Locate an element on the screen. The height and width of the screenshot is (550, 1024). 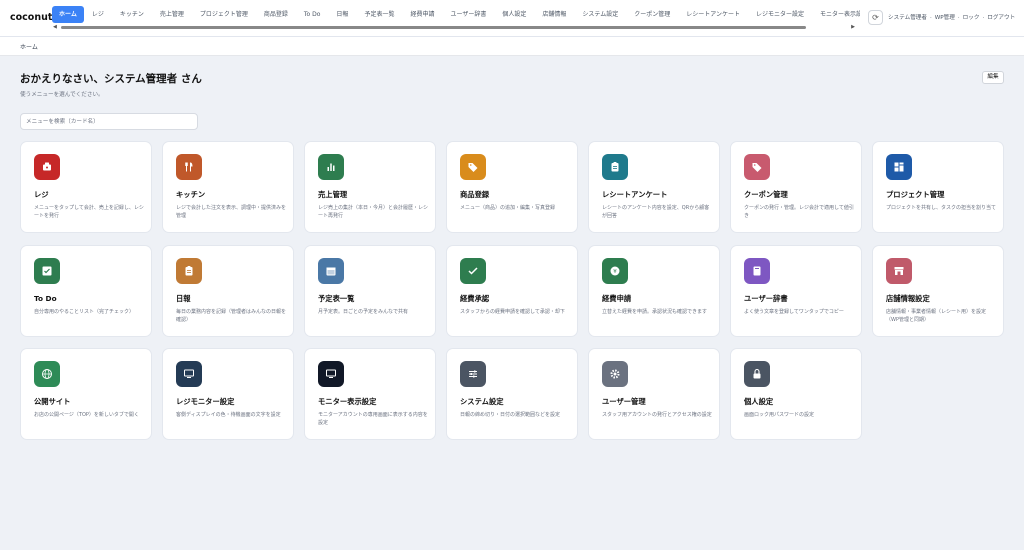
menu-card: 日報毎日の業務内容を記録（管理者はみんなの日報を確認） is located at coordinates (228, 291).